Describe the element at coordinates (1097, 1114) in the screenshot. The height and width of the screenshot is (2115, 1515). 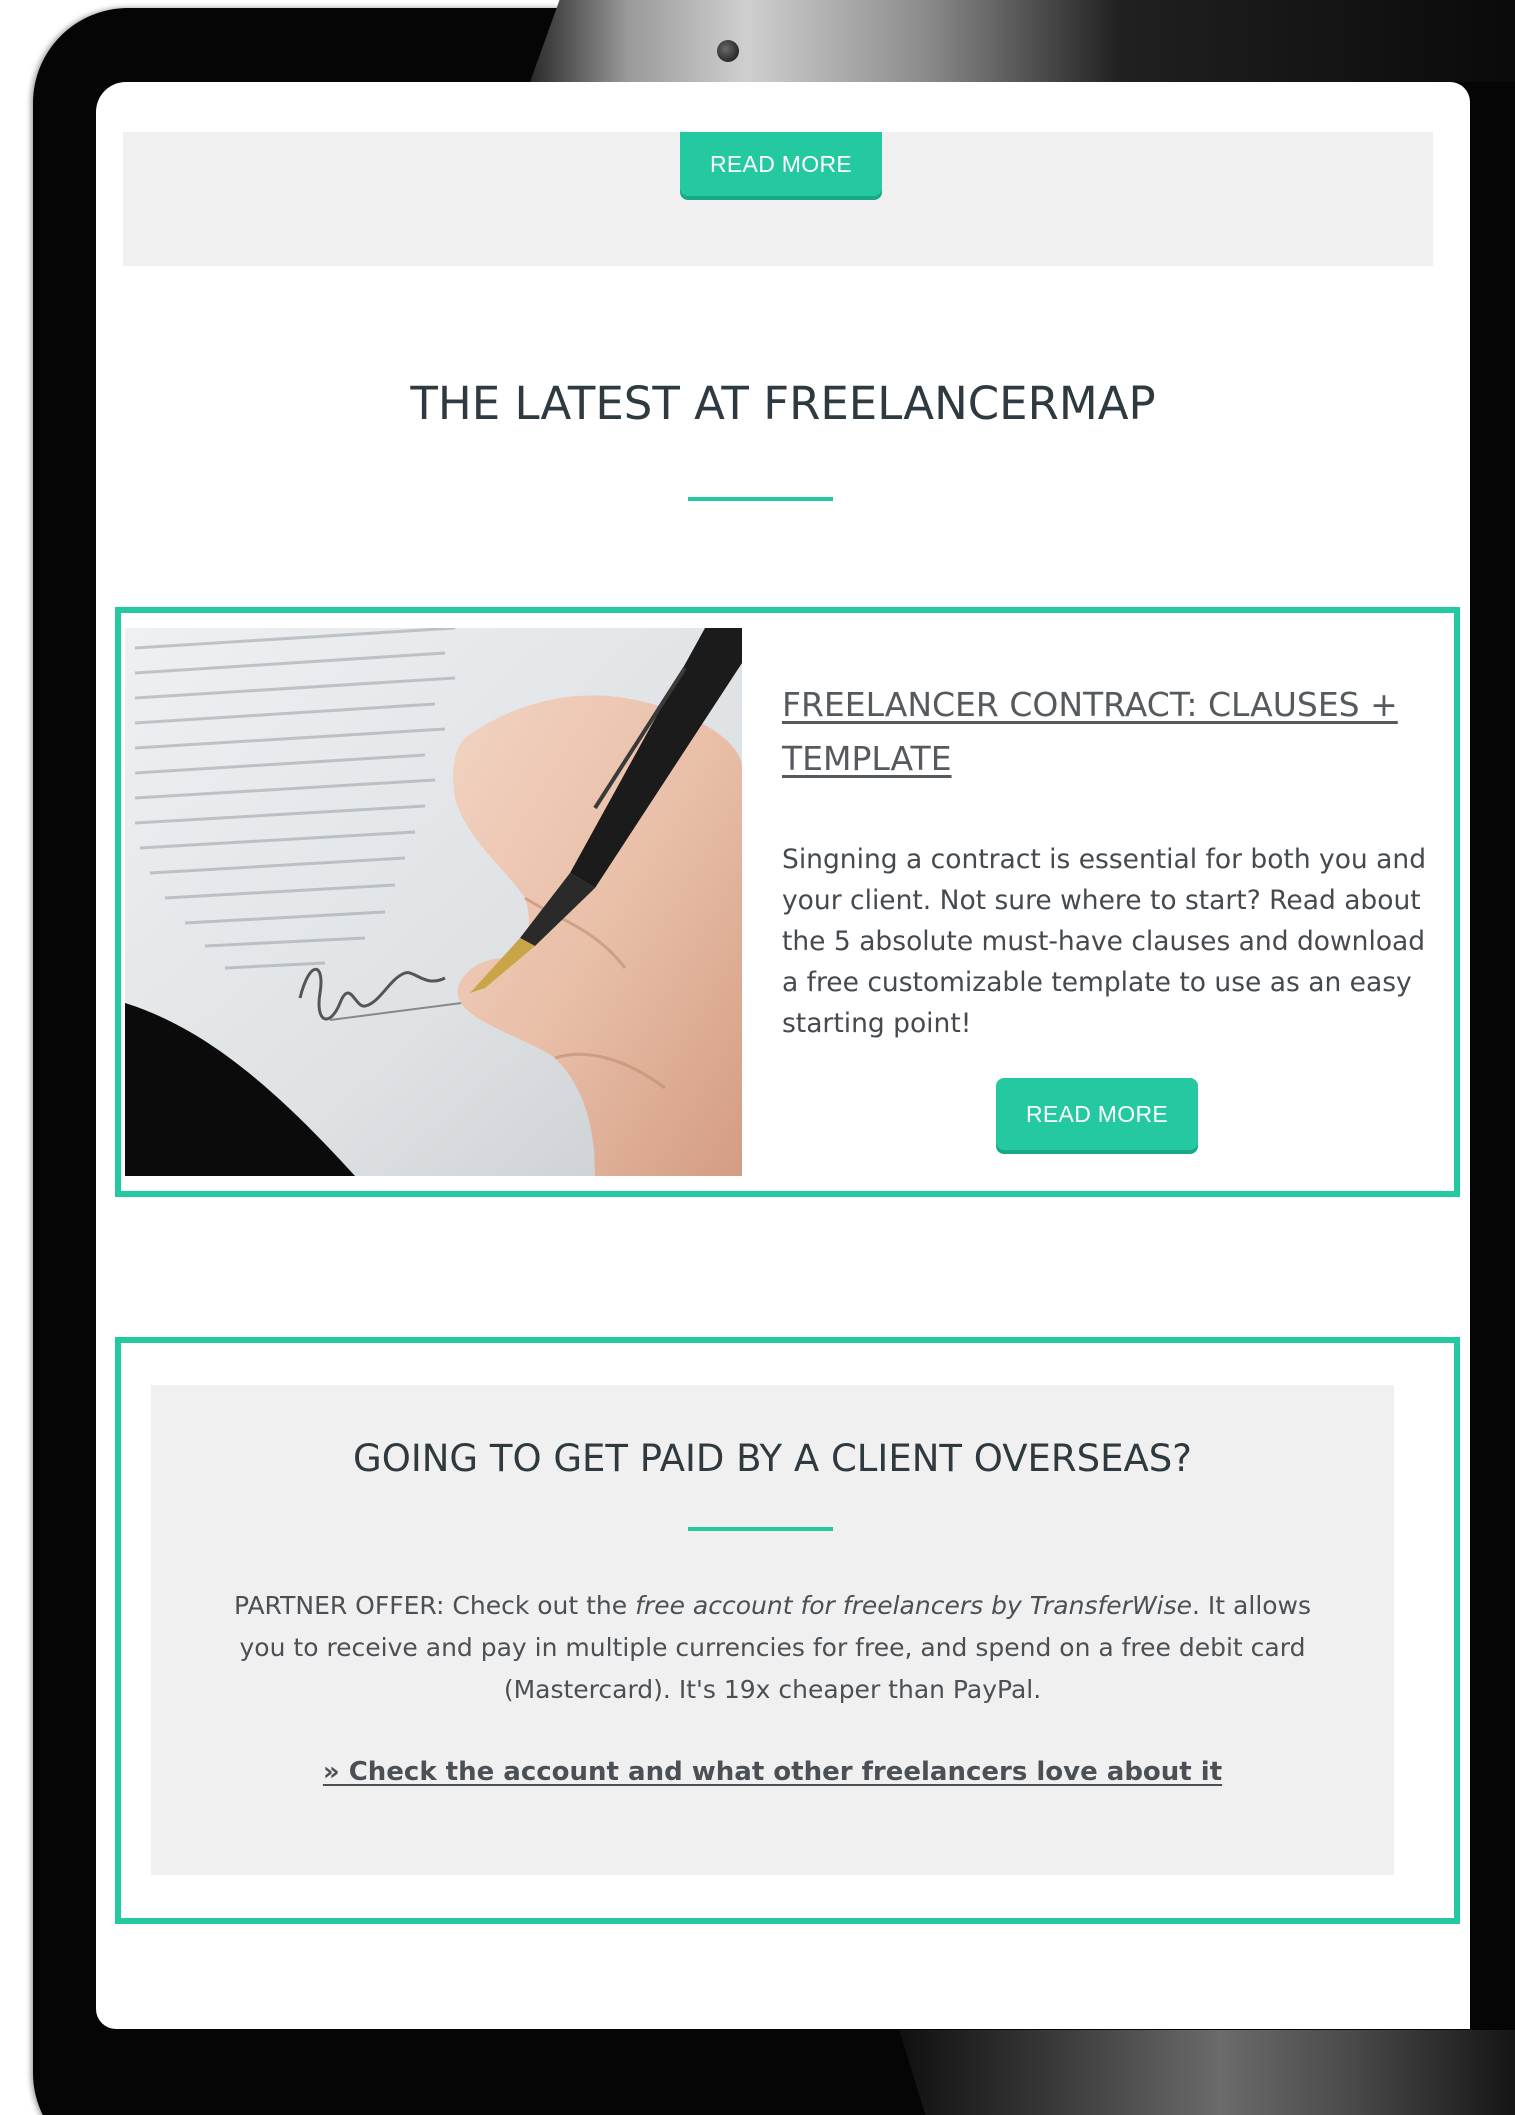
I see `read-more-button-article: READ MORE` at that location.